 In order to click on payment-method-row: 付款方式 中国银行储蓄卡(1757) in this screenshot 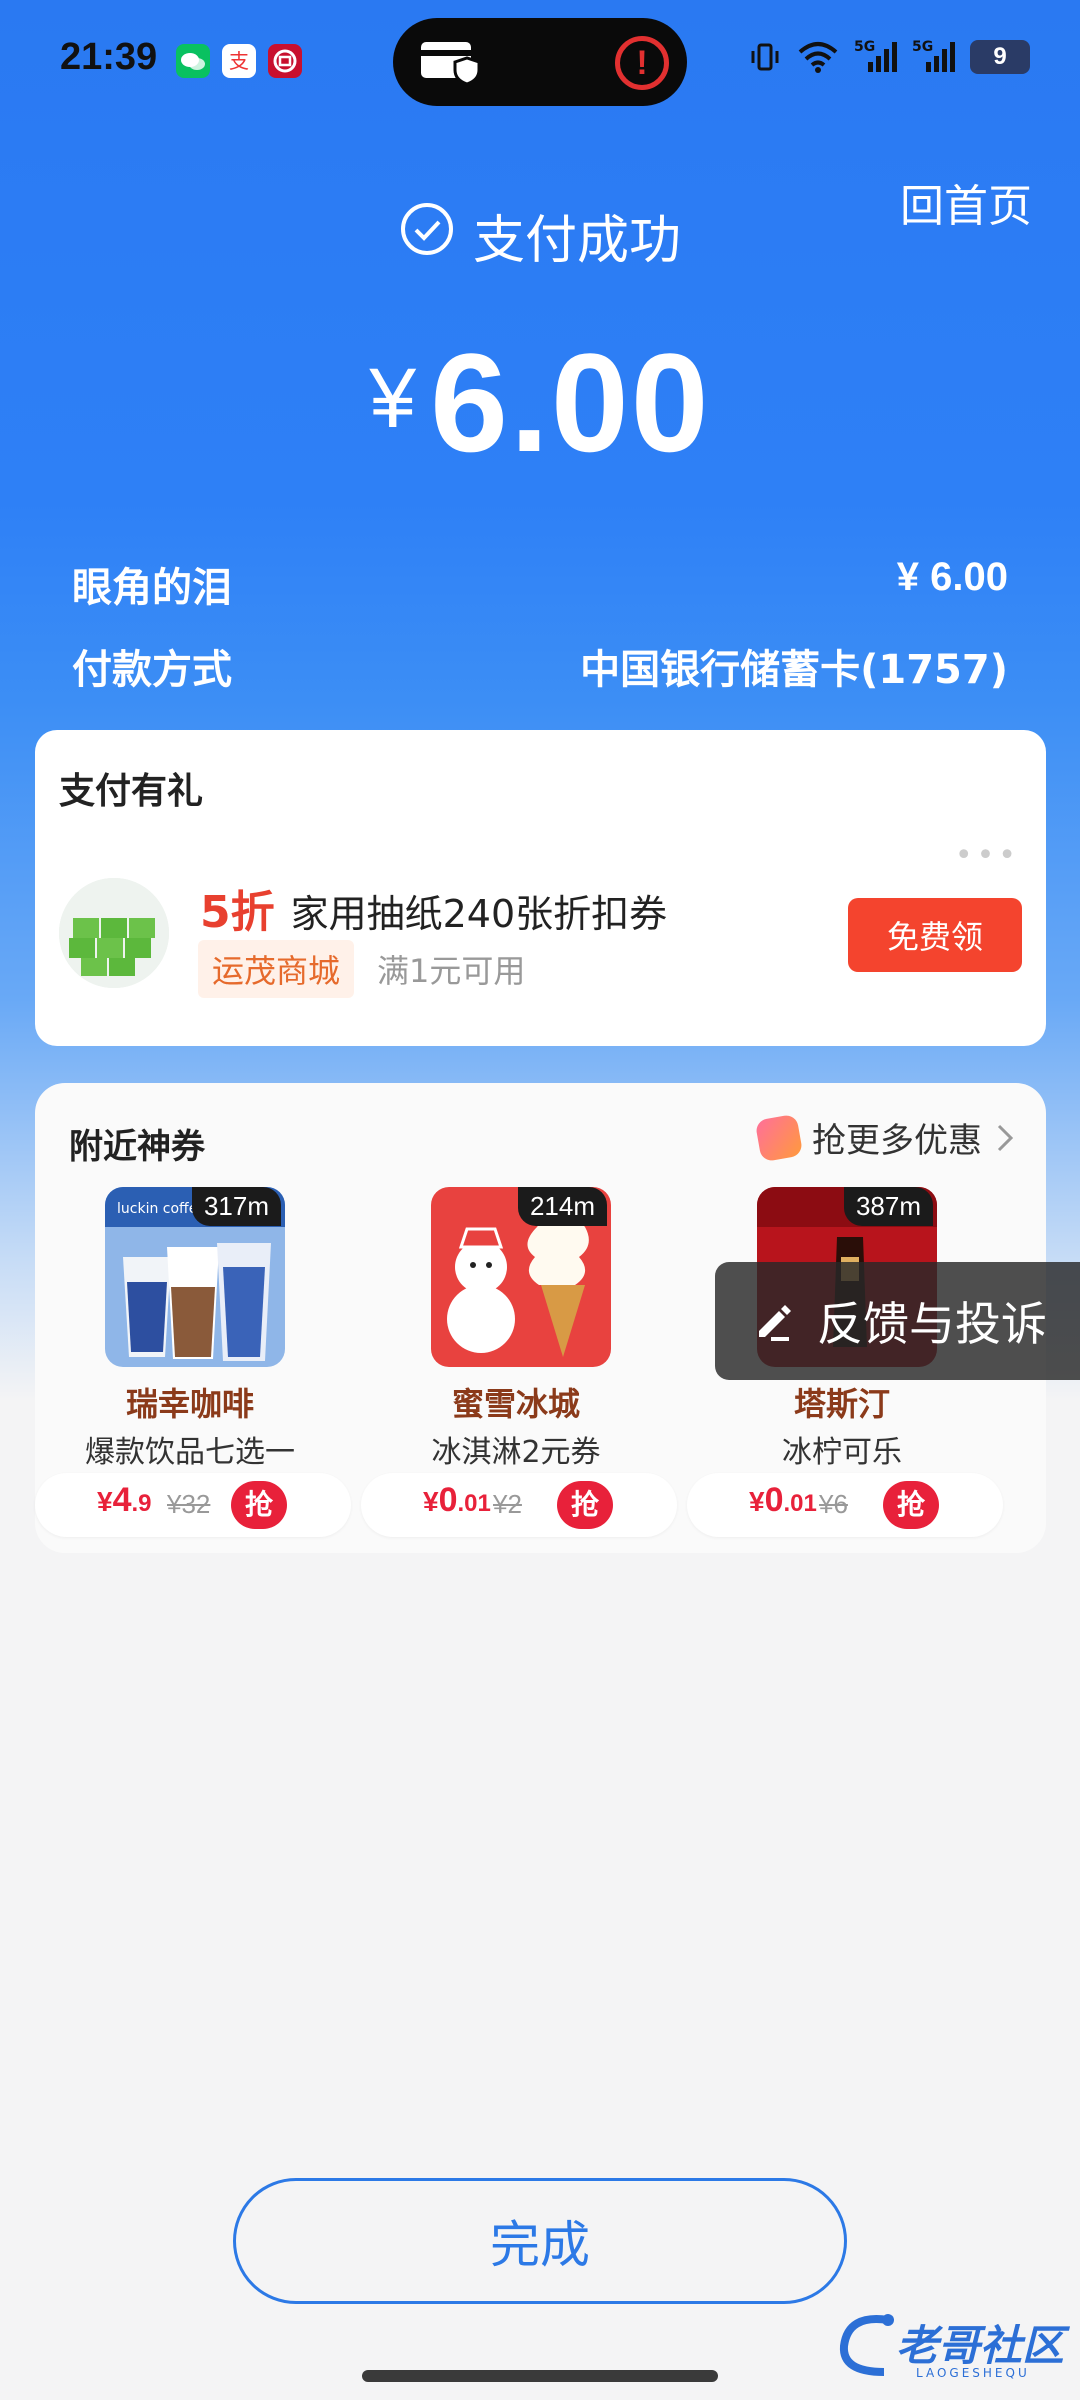, I will do `click(540, 666)`.